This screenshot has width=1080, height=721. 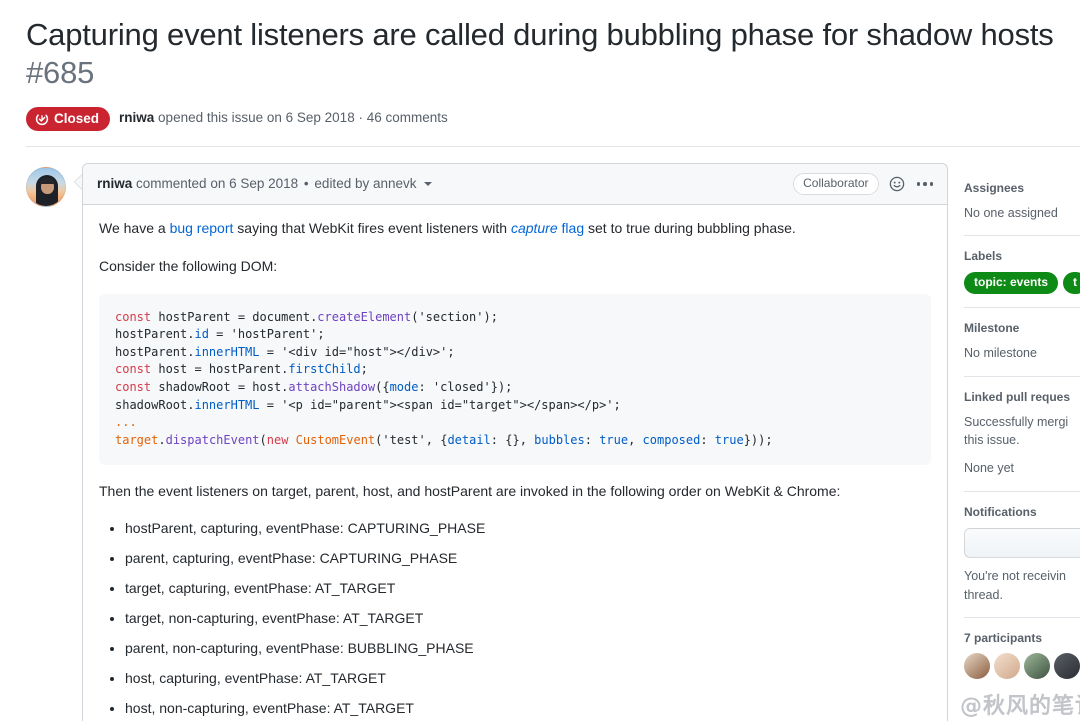 I want to click on subscribe-button, so click(x=1022, y=542).